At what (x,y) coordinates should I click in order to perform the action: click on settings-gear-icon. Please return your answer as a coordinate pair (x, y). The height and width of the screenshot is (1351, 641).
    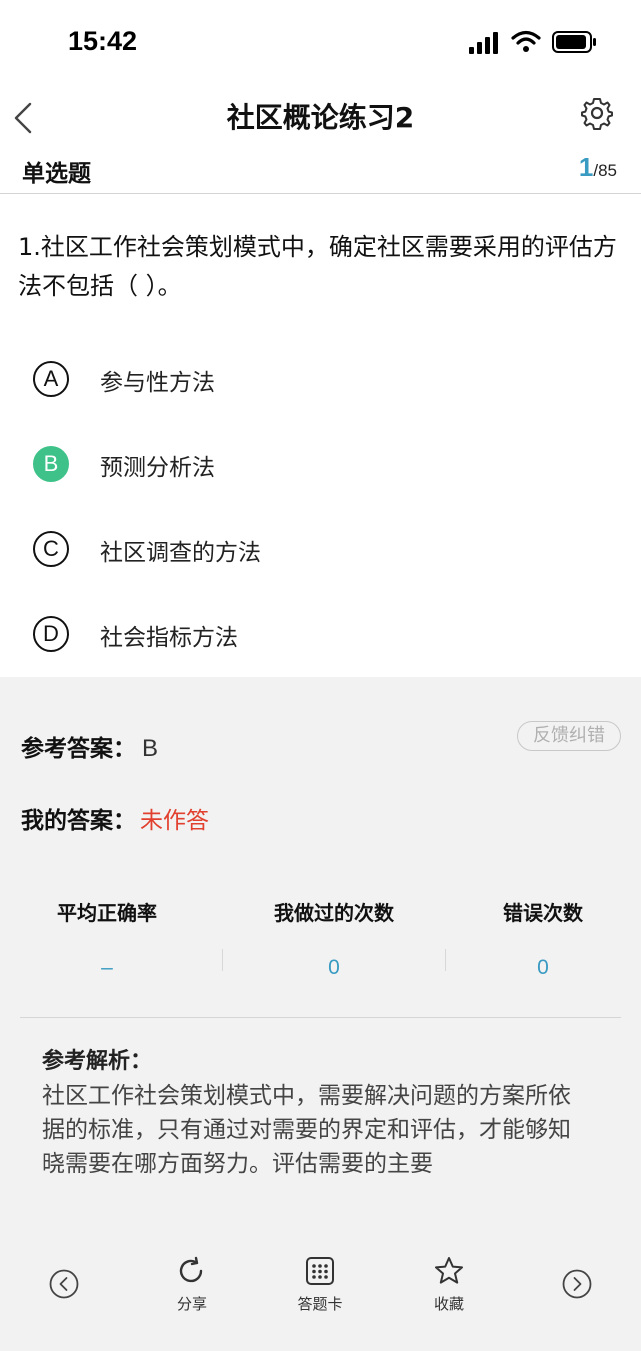
    Looking at the image, I should click on (597, 113).